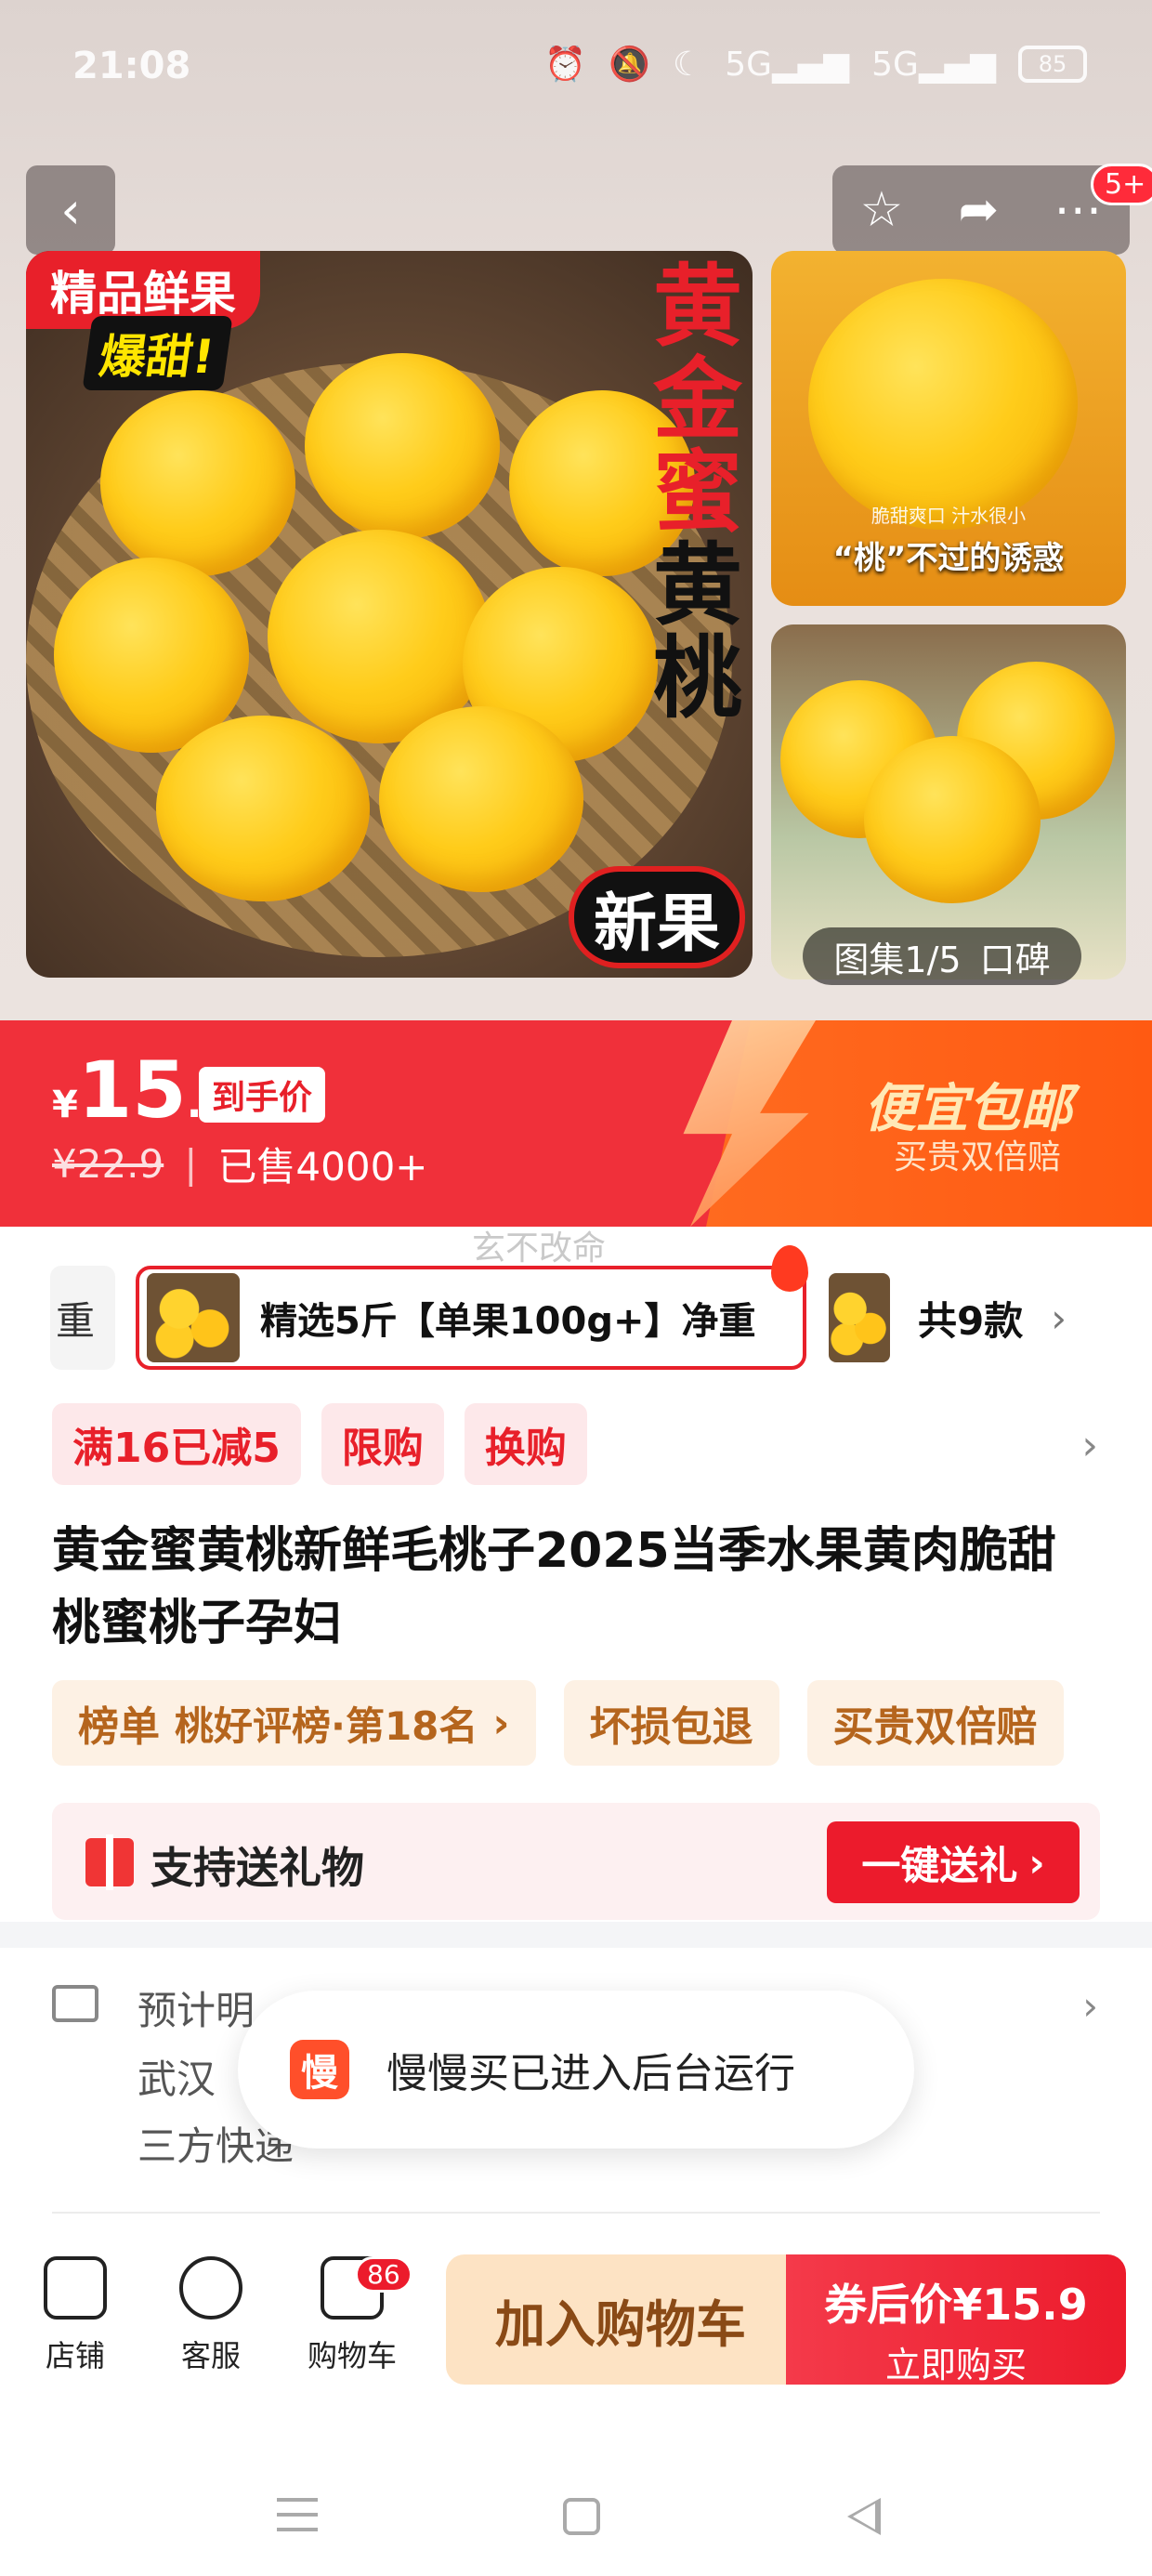 This screenshot has height=2576, width=1152. I want to click on thumbnail-subcaption: 脆甜爽口 汁水很小, so click(949, 516).